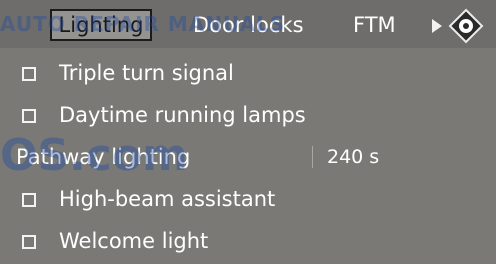  I want to click on setting-label: Welcome light, so click(134, 241).